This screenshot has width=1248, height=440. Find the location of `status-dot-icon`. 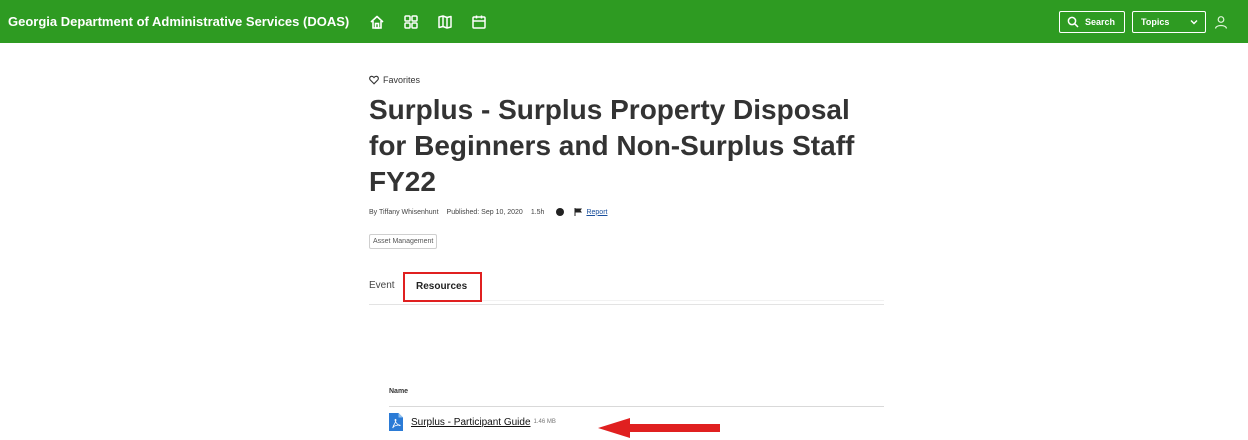

status-dot-icon is located at coordinates (560, 212).